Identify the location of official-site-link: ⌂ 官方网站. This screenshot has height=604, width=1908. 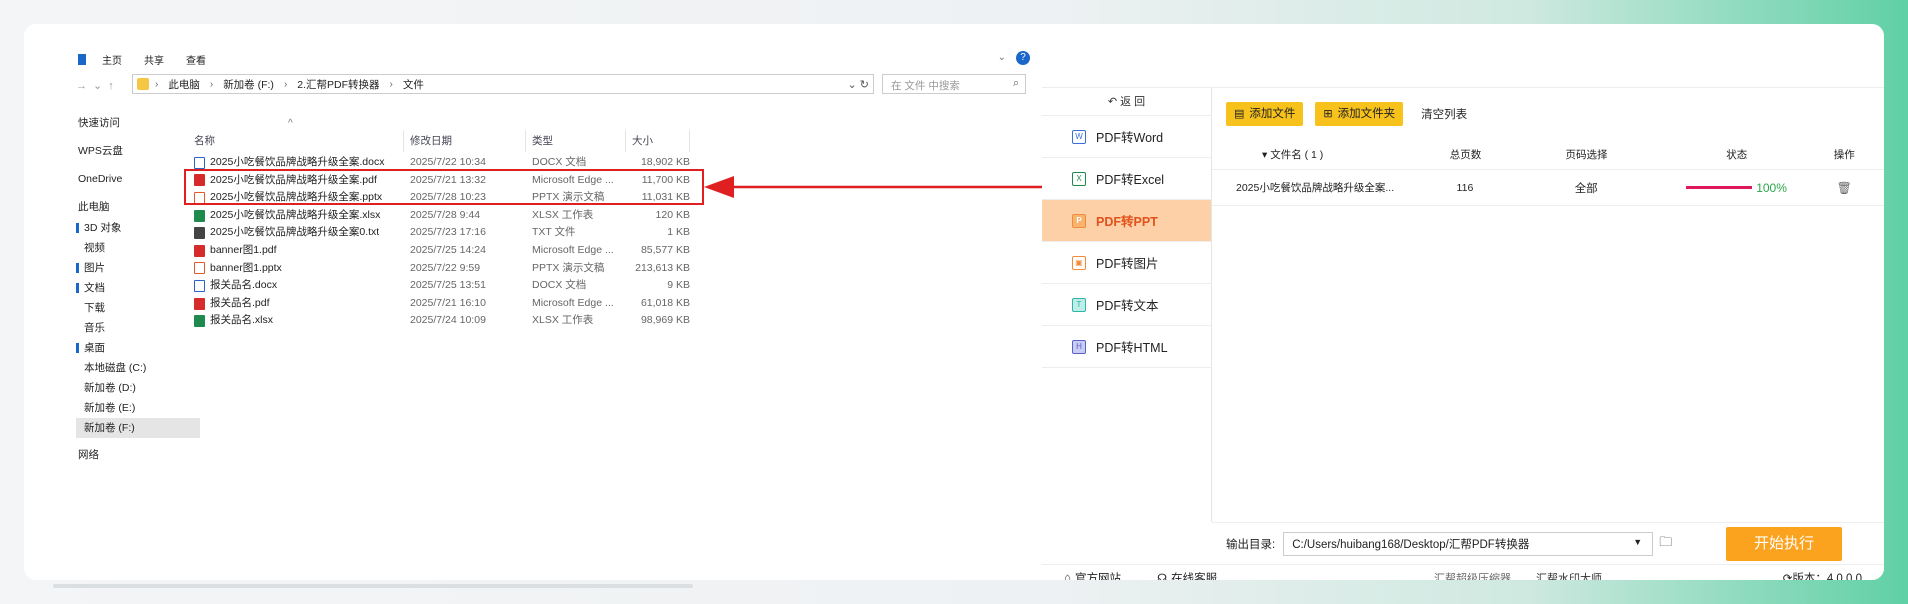
(1092, 575).